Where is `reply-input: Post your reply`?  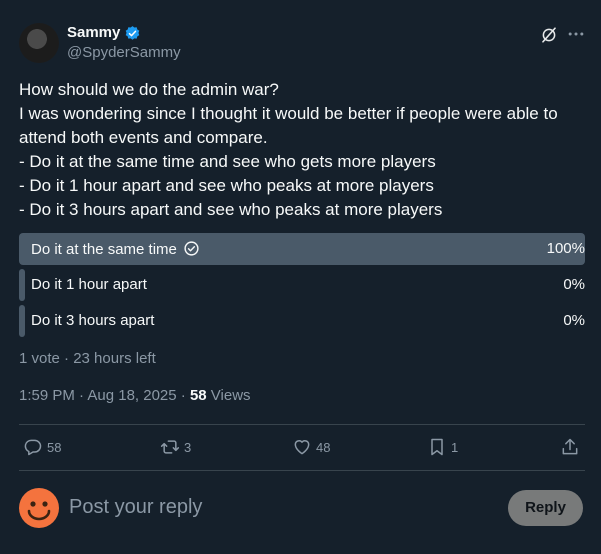 reply-input: Post your reply is located at coordinates (135, 507).